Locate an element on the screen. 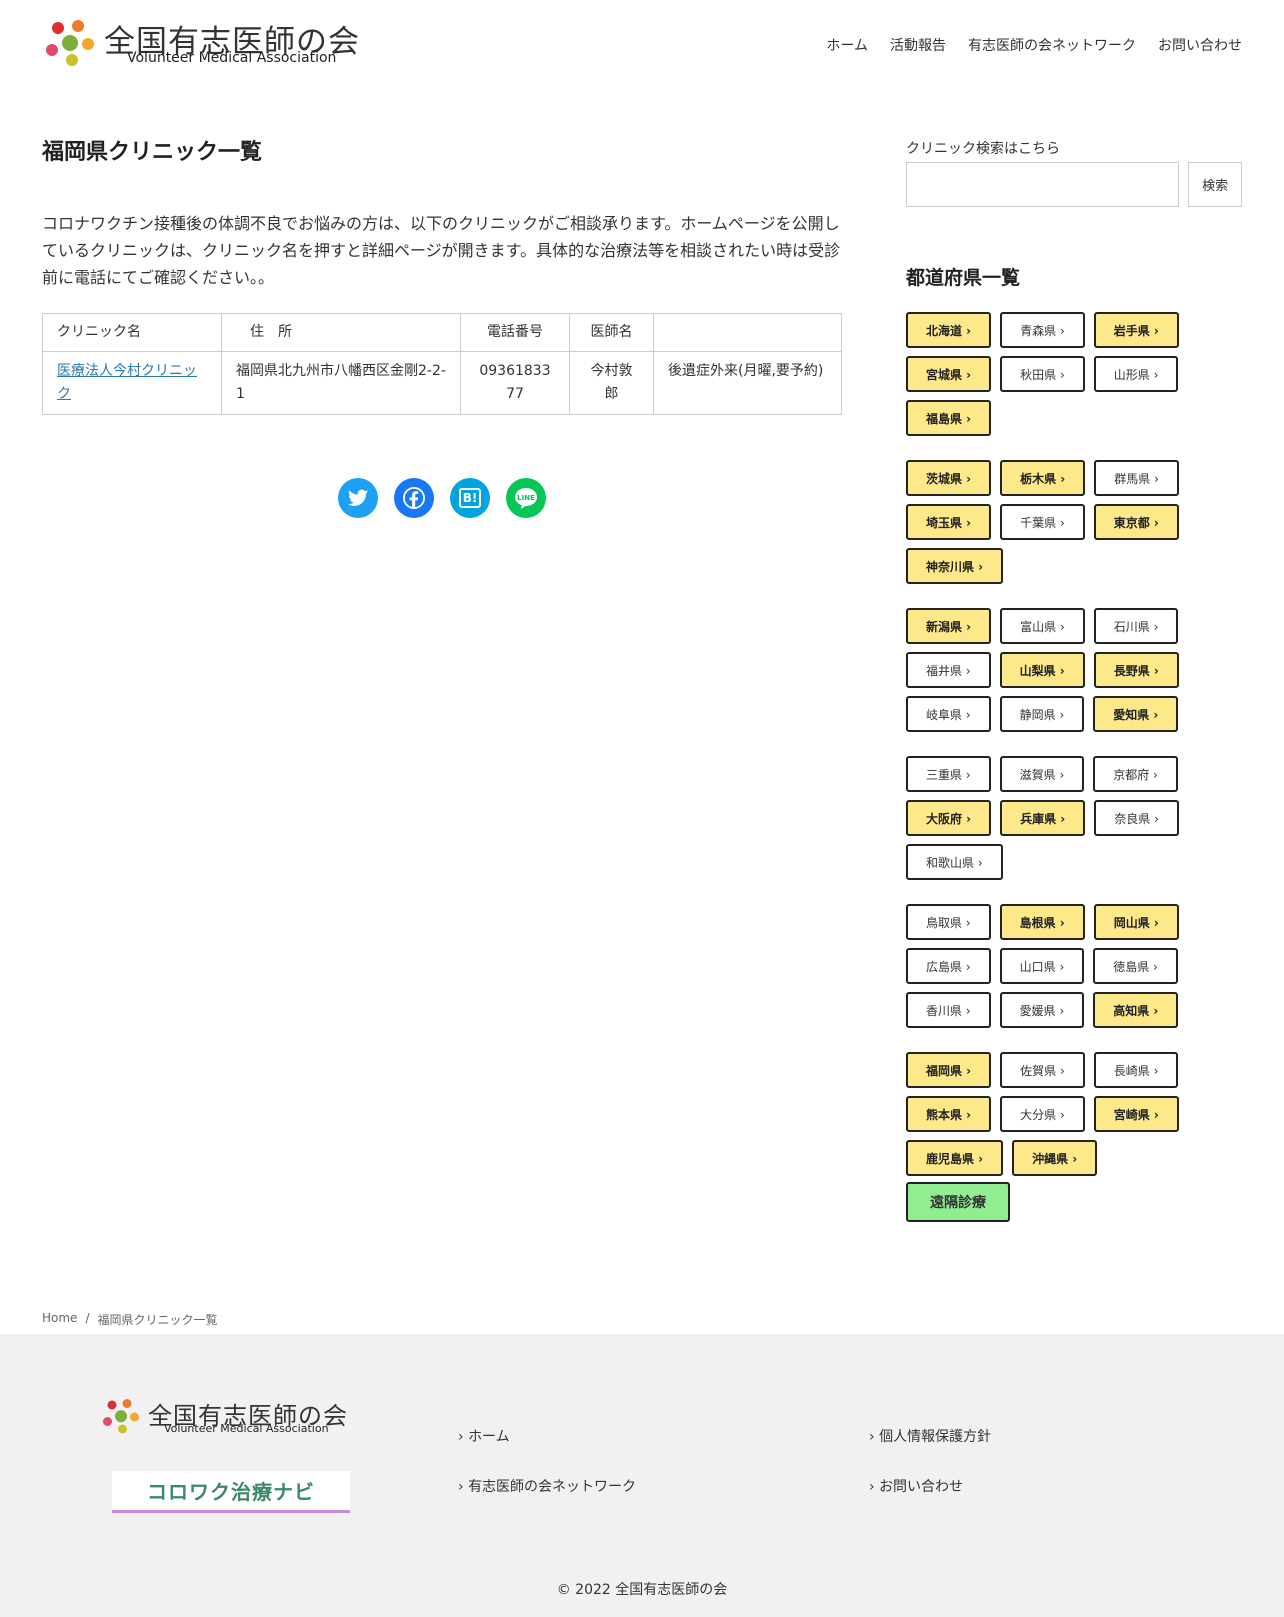 Image resolution: width=1284 pixels, height=1617 pixels. col-phone: 電話番号 is located at coordinates (515, 332).